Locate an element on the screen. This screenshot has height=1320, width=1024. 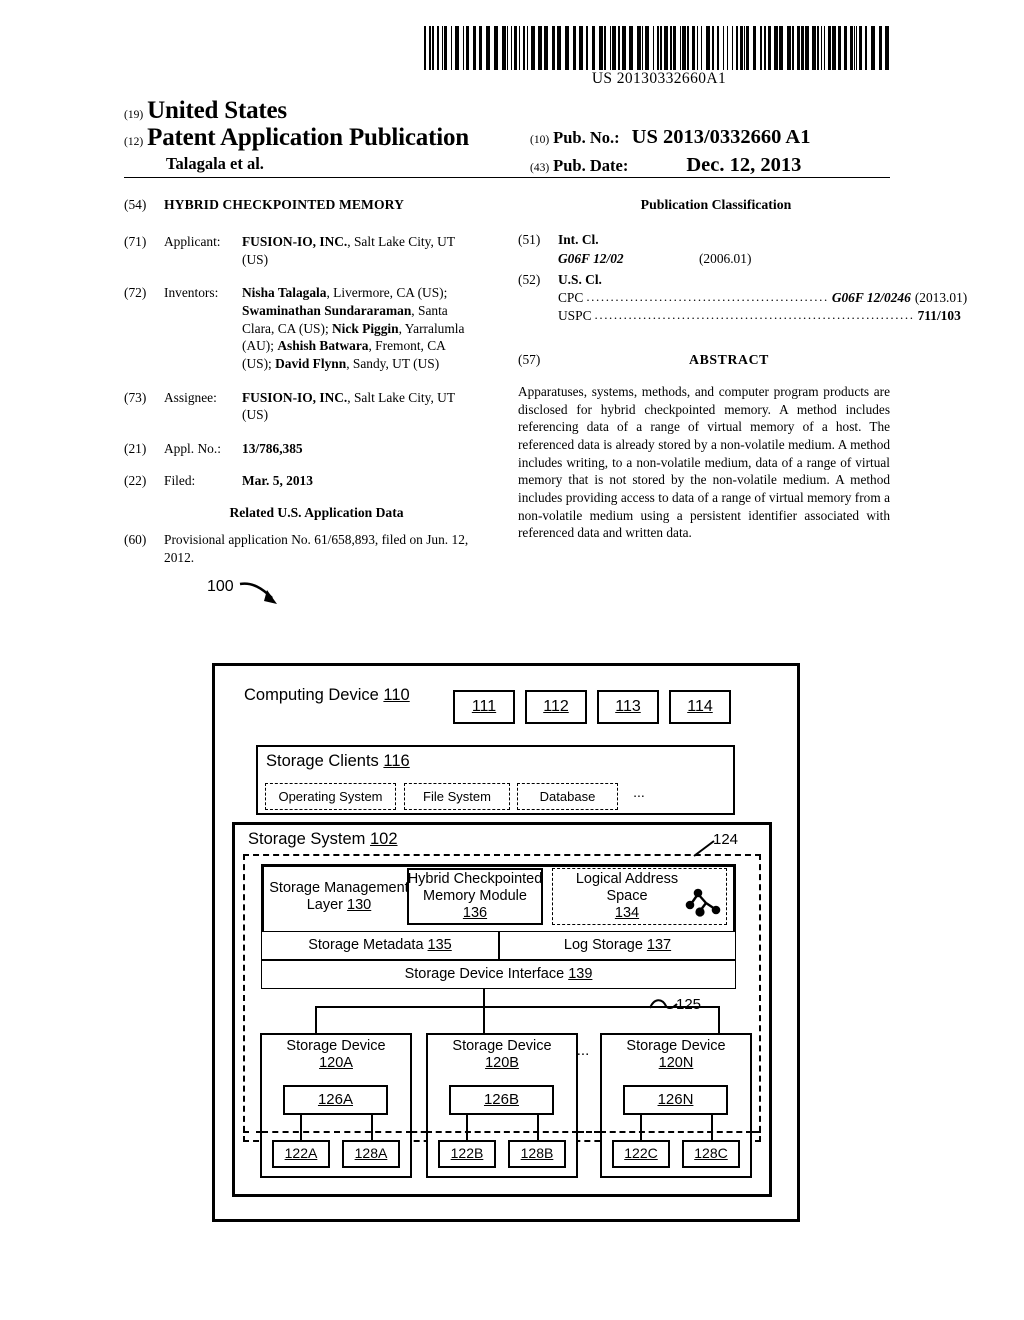
device-n-label-text: Storage Device is located at coordinates (676, 1046).